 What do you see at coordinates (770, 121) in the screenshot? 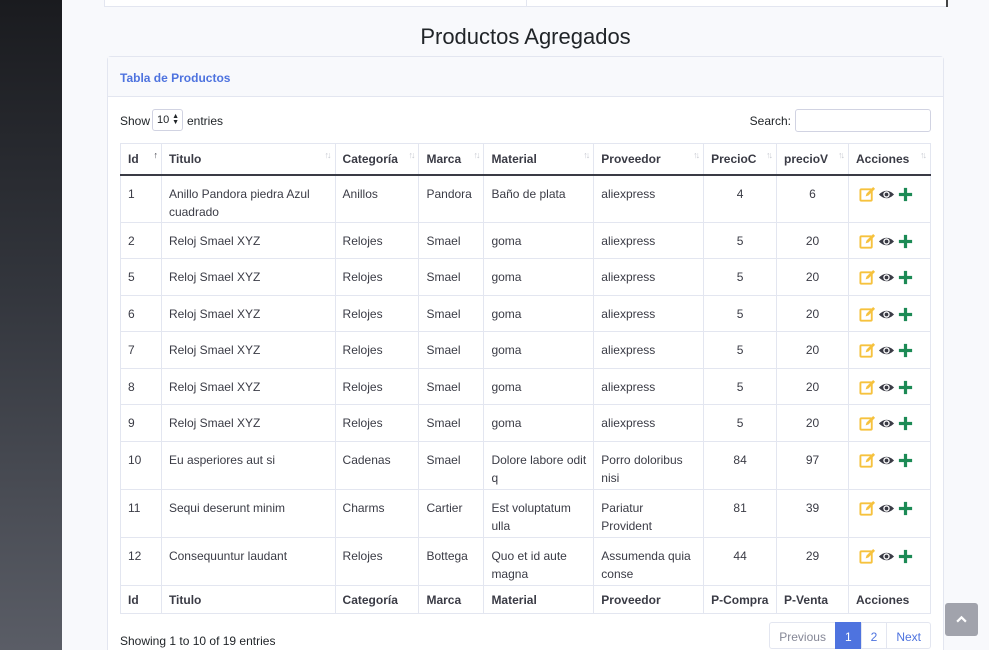
I see `search-label: Search:` at bounding box center [770, 121].